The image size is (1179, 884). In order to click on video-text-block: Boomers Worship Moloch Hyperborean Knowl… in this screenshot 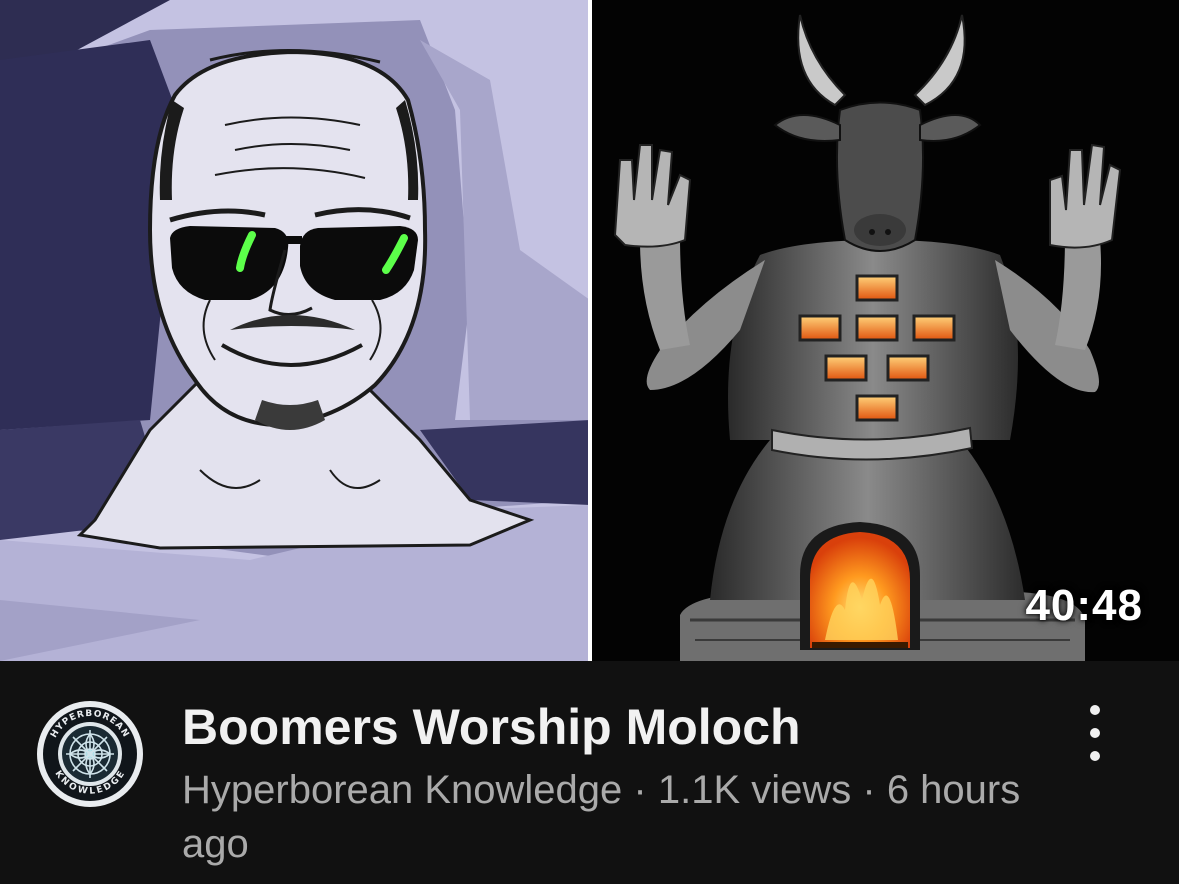, I will do `click(612, 783)`.